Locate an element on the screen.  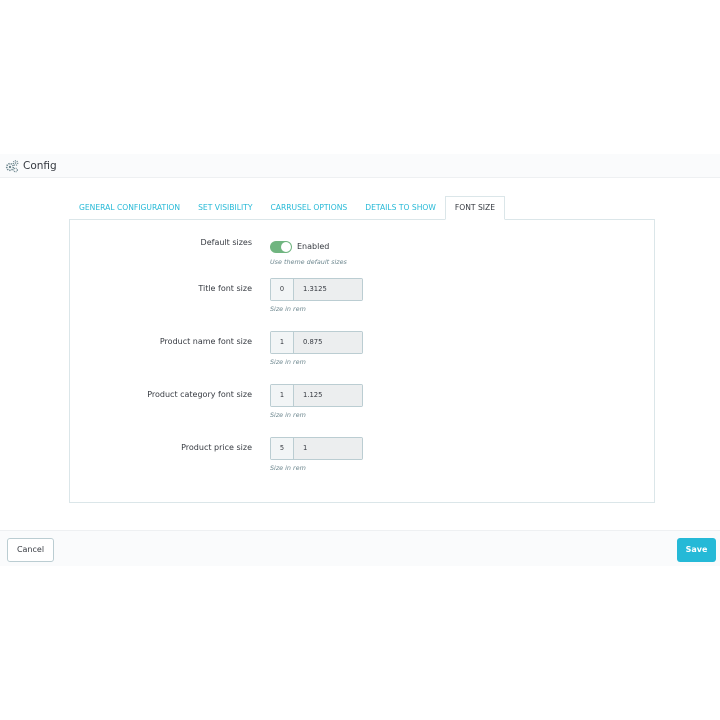
gears-icon is located at coordinates (12, 165).